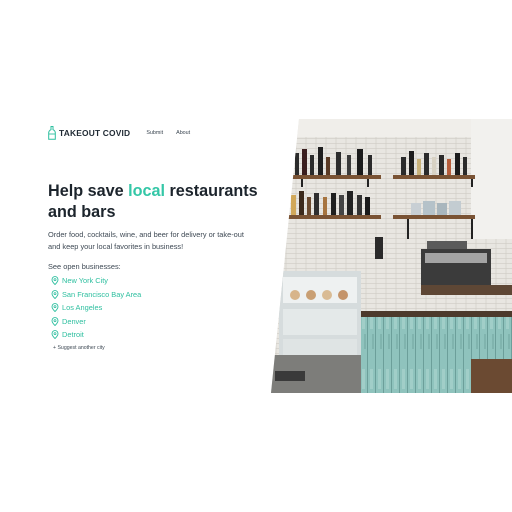 Image resolution: width=512 pixels, height=512 pixels. I want to click on title-prefix: Help save, so click(88, 191).